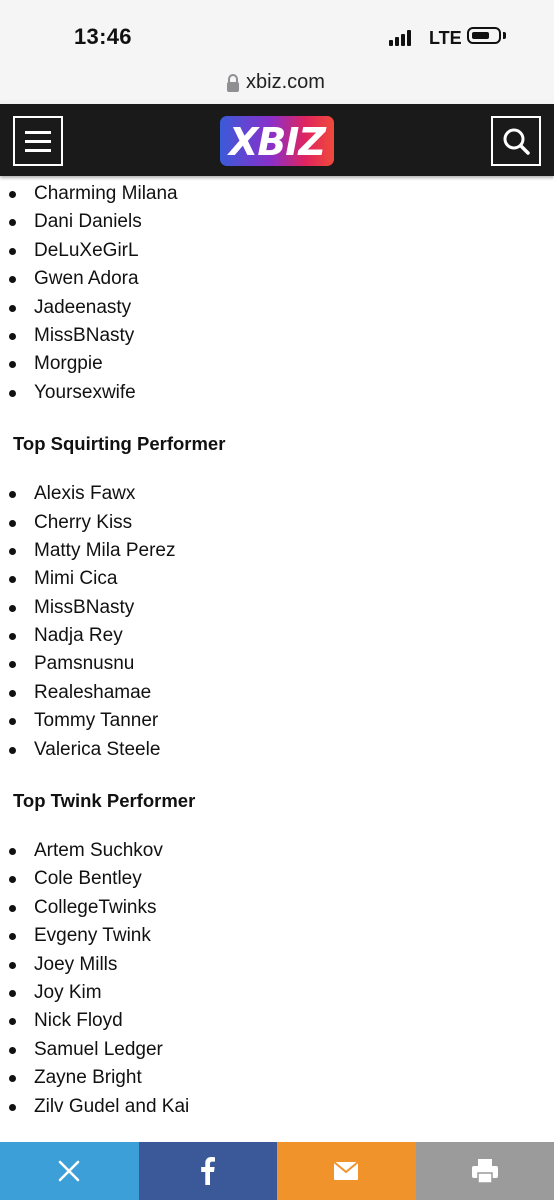 Image resolution: width=554 pixels, height=1200 pixels. What do you see at coordinates (104, 801) in the screenshot?
I see `section-heading: Top Twink Performer` at bounding box center [104, 801].